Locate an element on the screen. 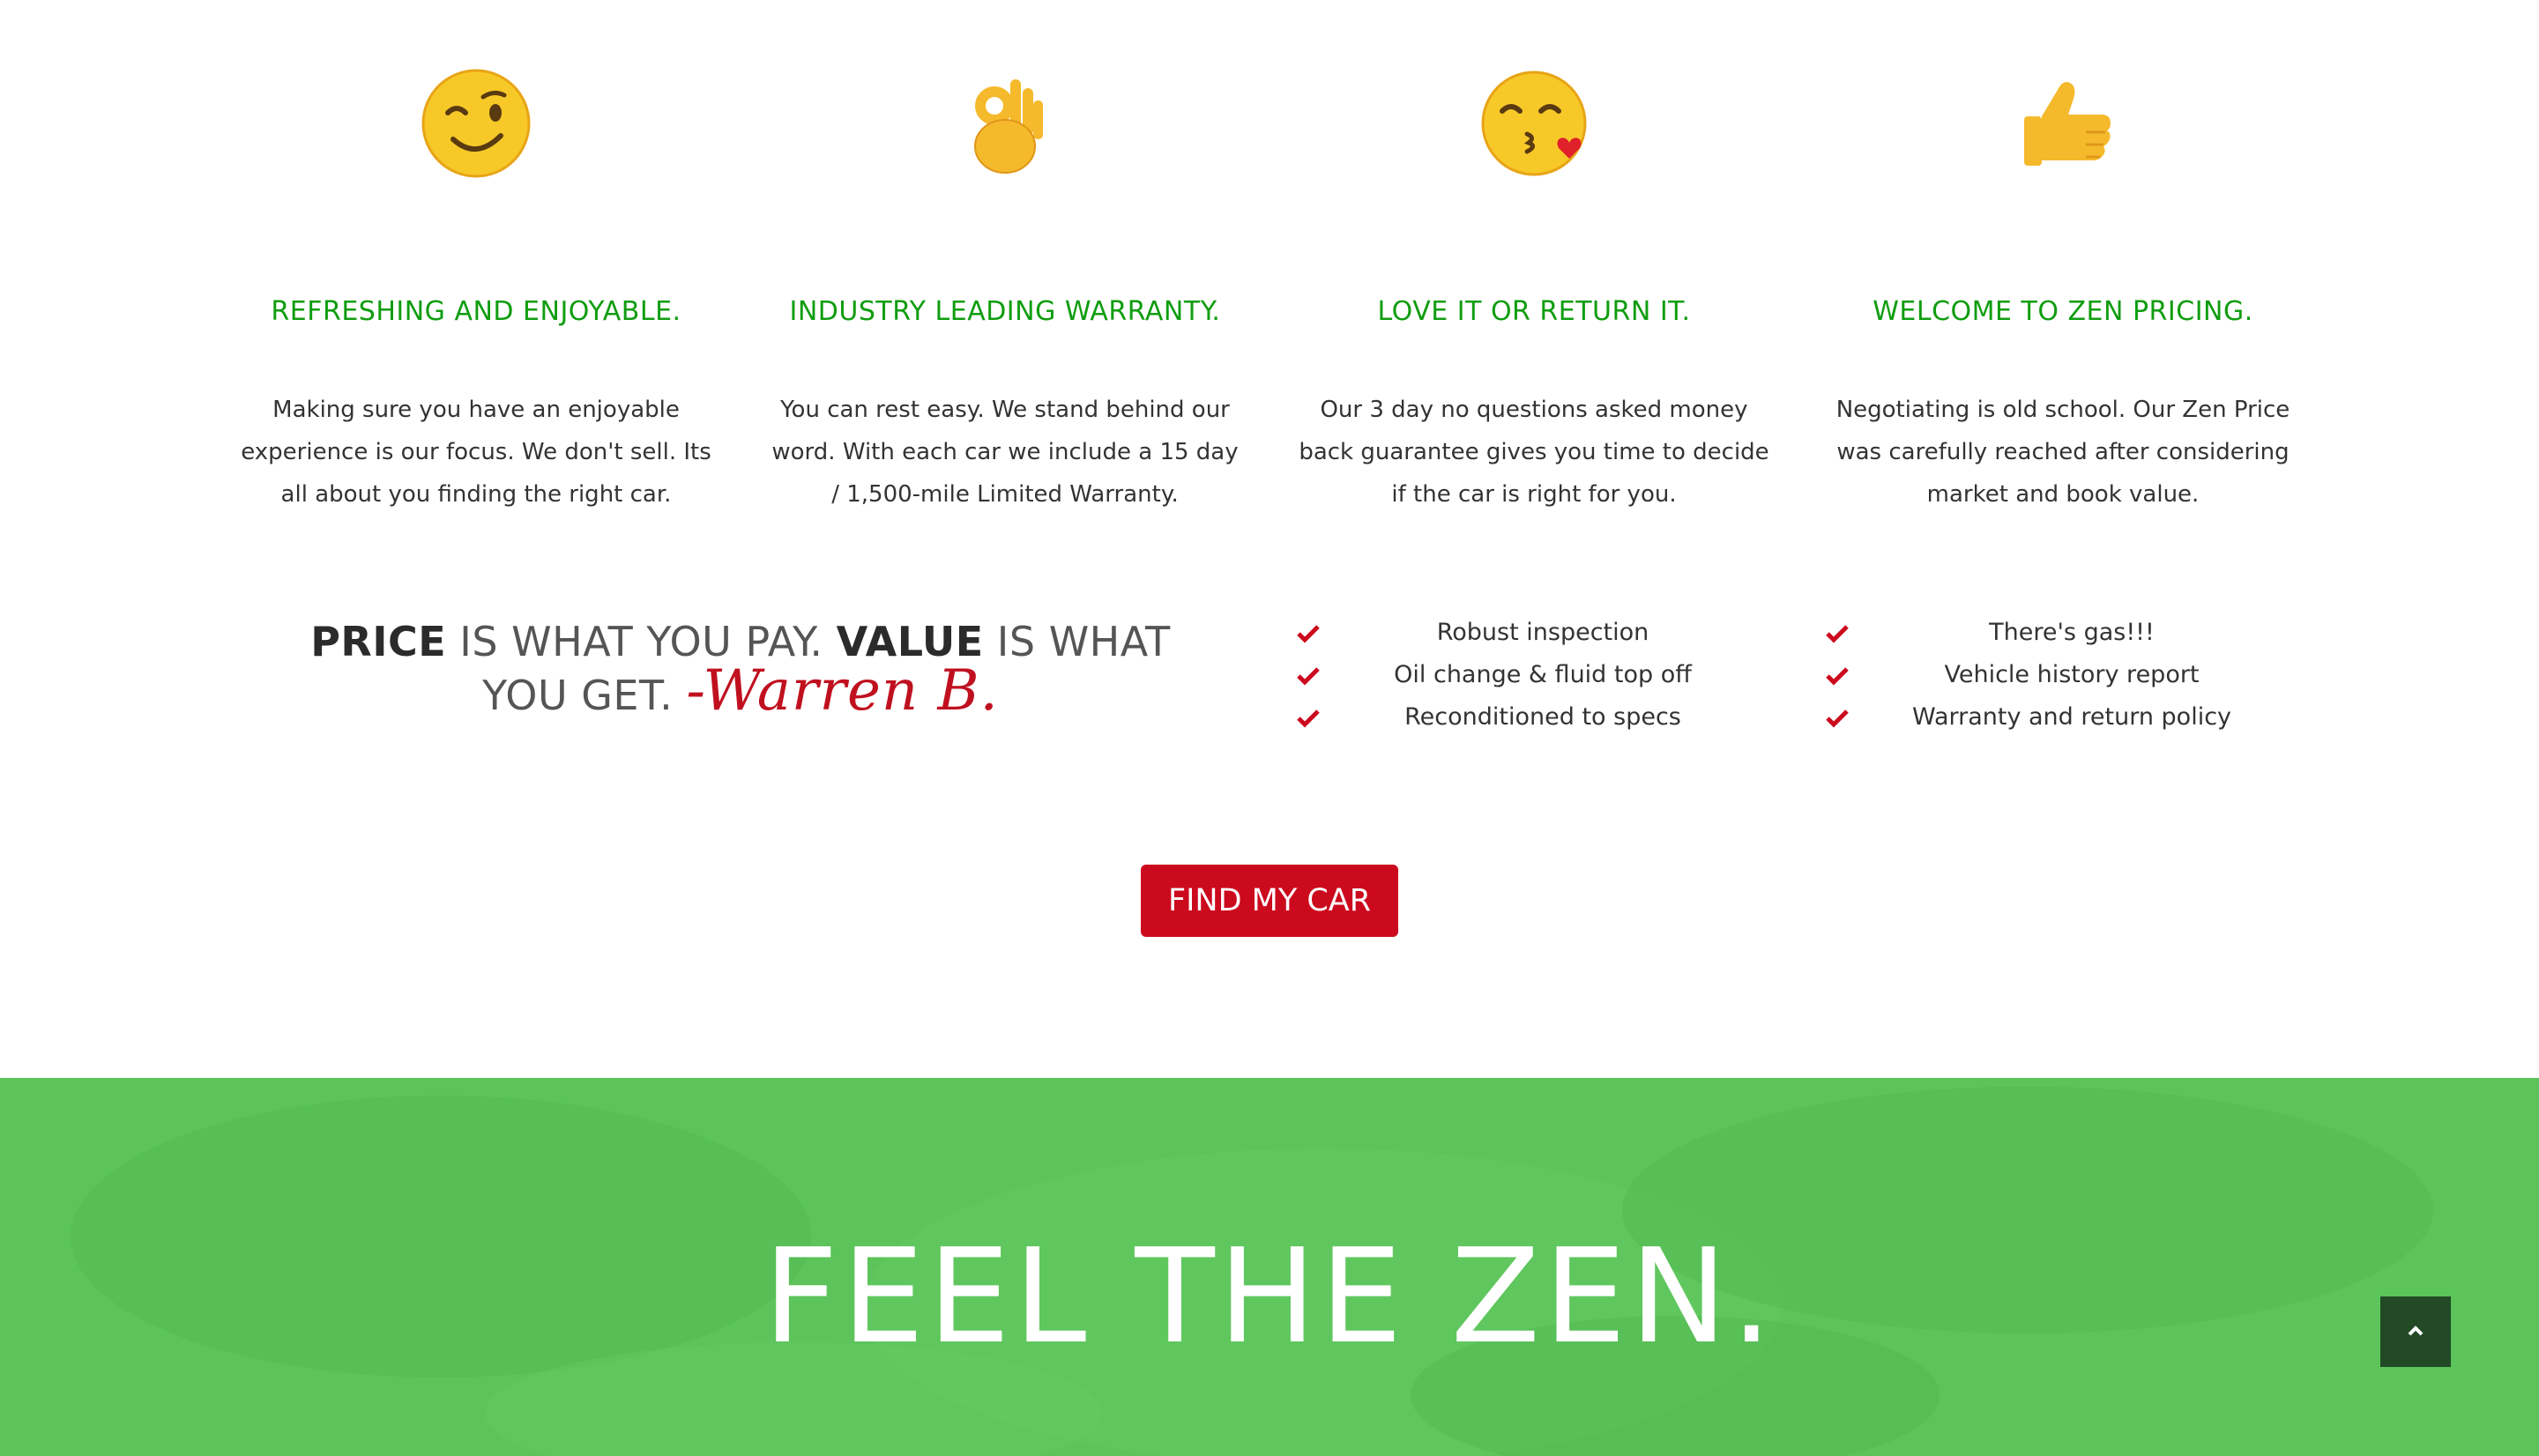  list-item: There's gas!!! is located at coordinates (2072, 633).